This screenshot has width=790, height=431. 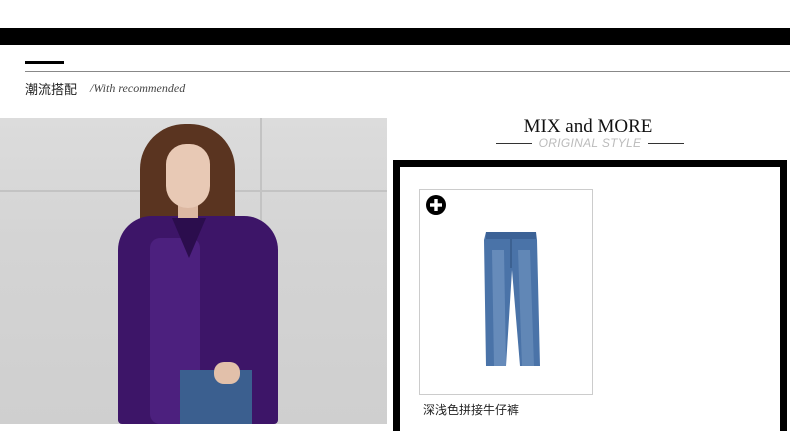 I want to click on mix-subtitle-line-right, so click(x=666, y=143).